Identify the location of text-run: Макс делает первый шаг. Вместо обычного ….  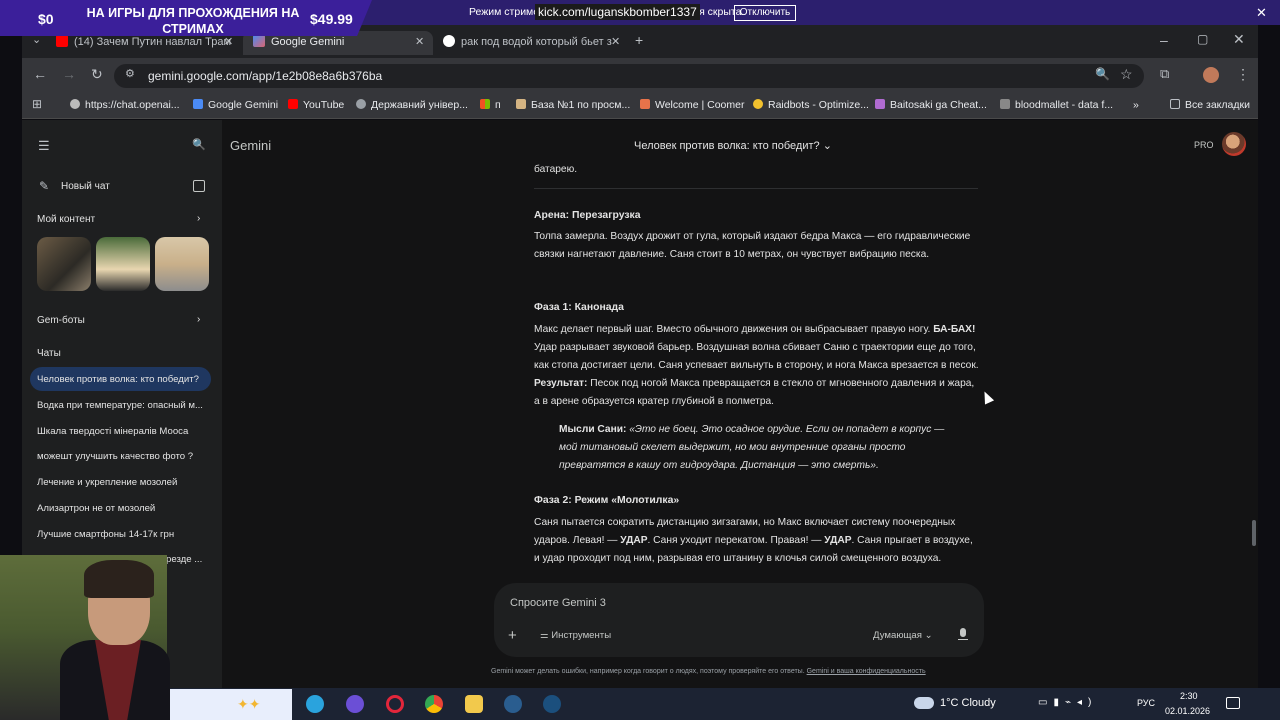
(734, 329).